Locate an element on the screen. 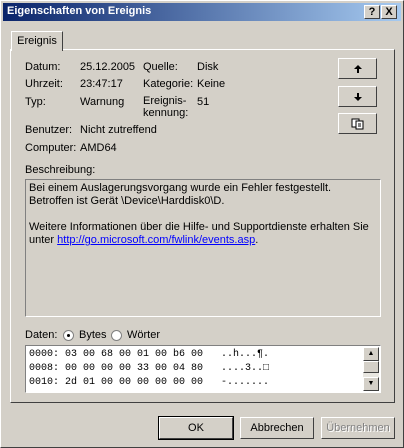 This screenshot has width=404, height=448. help-button: ? is located at coordinates (372, 12).